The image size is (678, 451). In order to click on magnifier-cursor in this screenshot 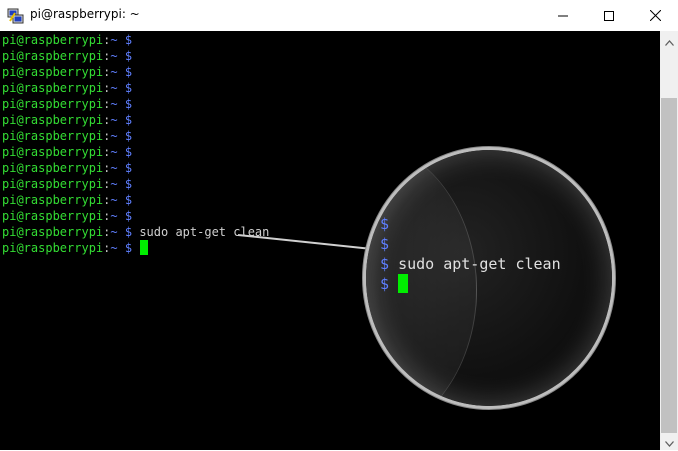, I will do `click(403, 283)`.